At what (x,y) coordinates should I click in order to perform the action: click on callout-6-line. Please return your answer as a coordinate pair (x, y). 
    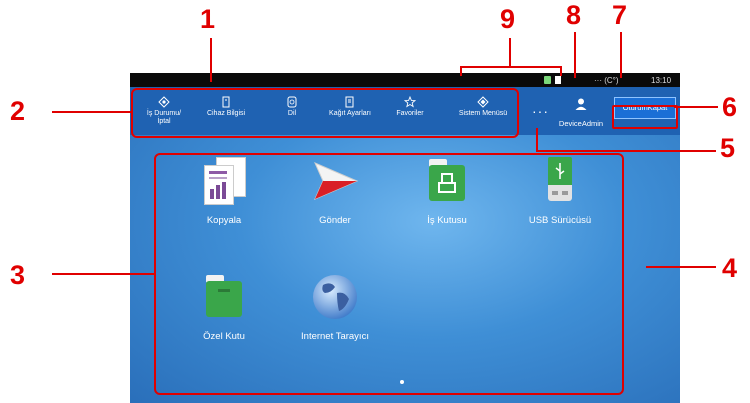
    Looking at the image, I should click on (696, 107).